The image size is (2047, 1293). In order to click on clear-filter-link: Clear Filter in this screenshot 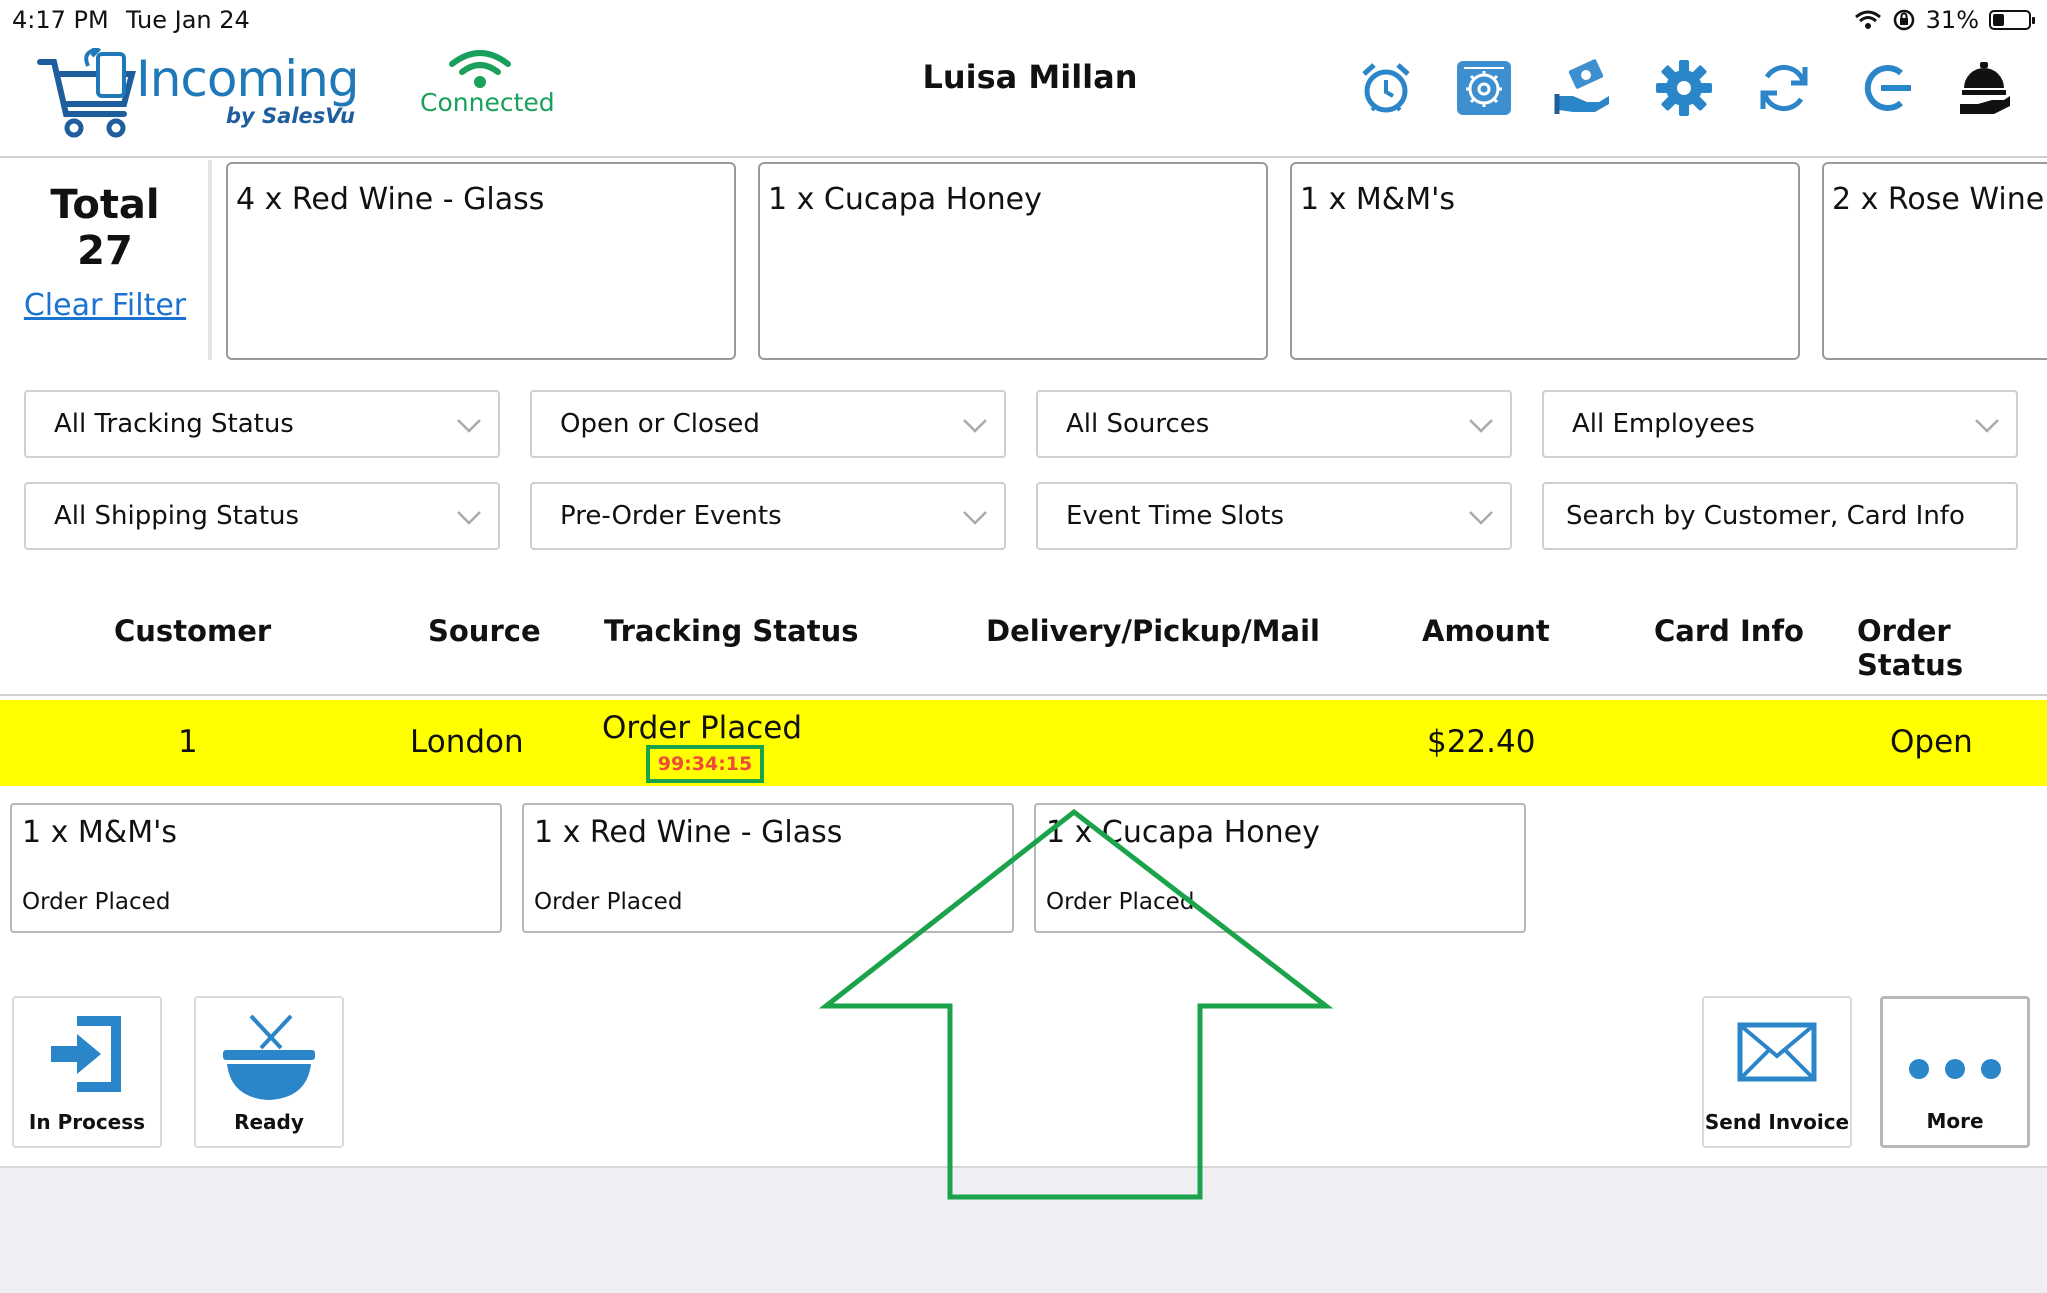, I will do `click(105, 305)`.